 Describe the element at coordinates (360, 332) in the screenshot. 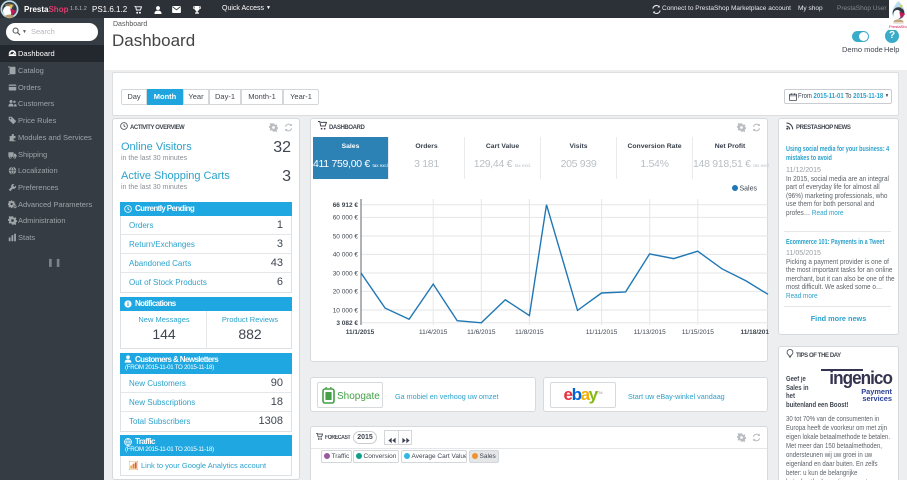

I see `svg-text: 11/1/2015` at that location.